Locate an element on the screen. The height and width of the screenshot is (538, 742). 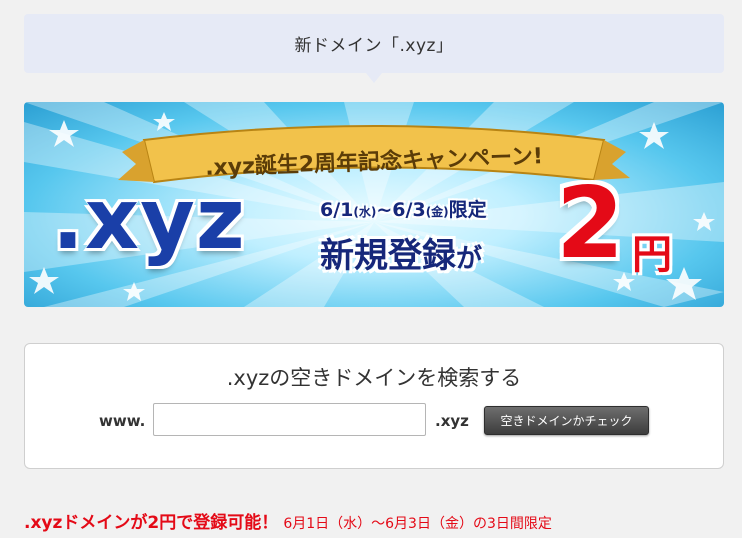
date-start: 6/1 is located at coordinates (337, 210).